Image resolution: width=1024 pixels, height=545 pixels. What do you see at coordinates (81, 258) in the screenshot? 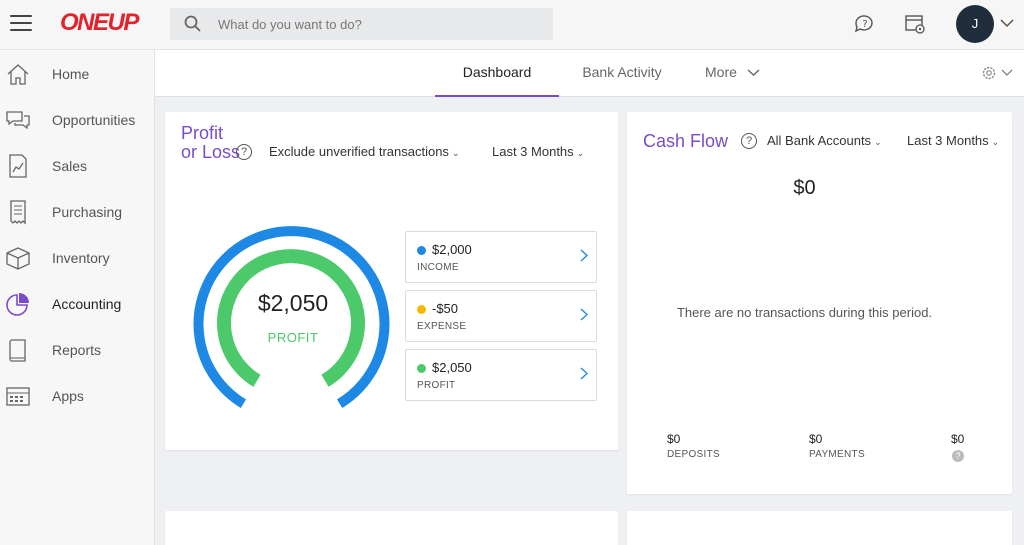
I see `sidebar-item-label: Inventory` at bounding box center [81, 258].